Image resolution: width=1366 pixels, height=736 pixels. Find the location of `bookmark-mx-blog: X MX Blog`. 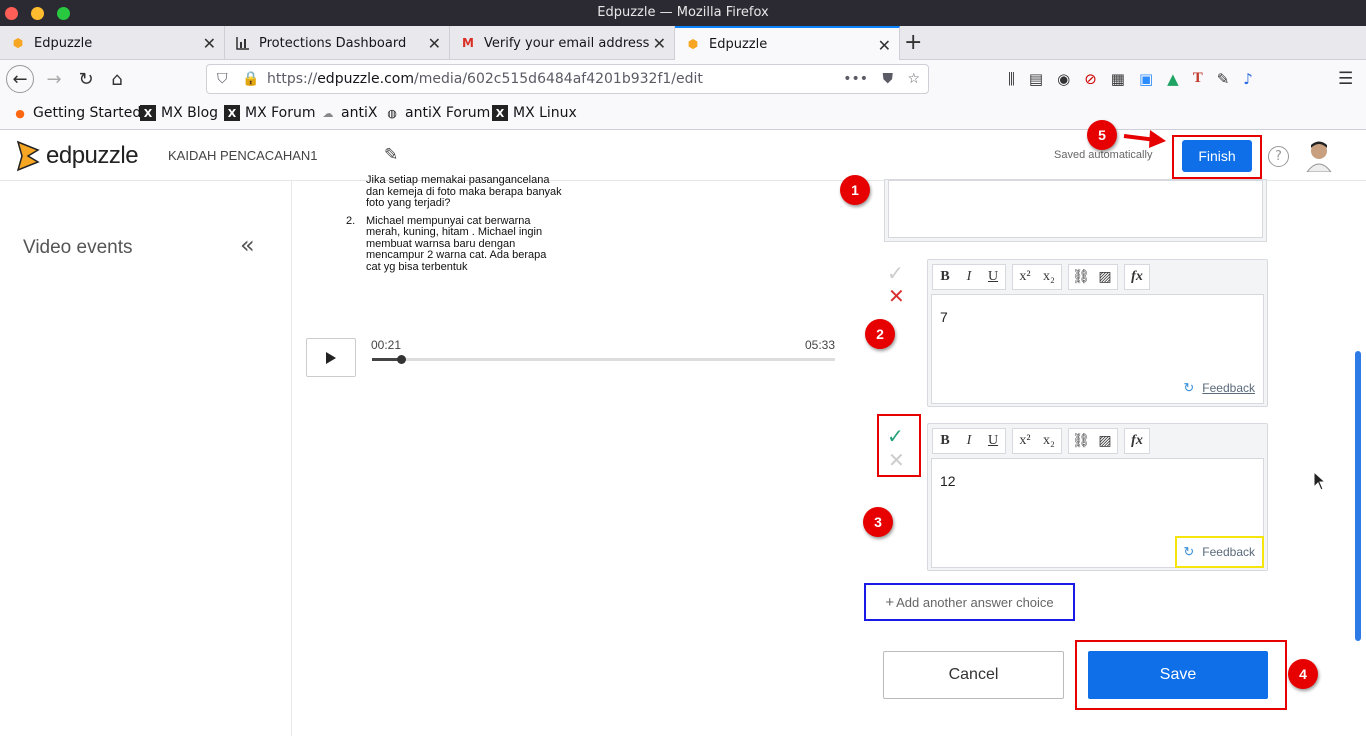

bookmark-mx-blog: X MX Blog is located at coordinates (179, 113).